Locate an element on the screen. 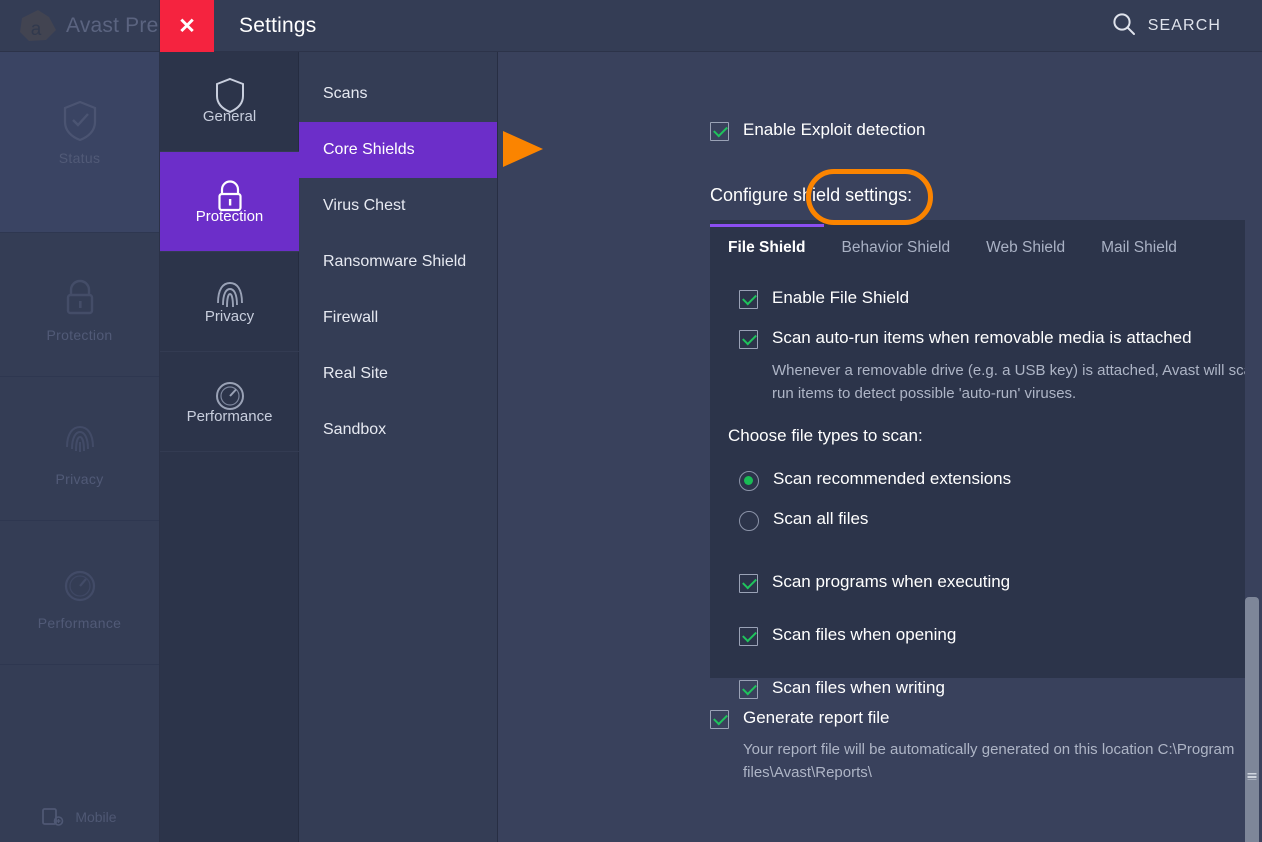  category-performance: Performance is located at coordinates (229, 402).